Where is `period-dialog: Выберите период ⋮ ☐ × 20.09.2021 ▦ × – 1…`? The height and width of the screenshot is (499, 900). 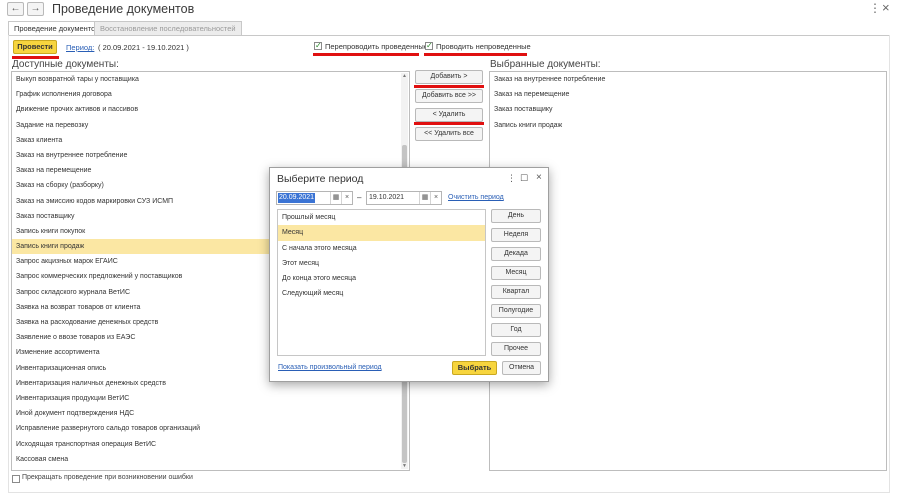 period-dialog: Выберите период ⋮ ☐ × 20.09.2021 ▦ × – 1… is located at coordinates (409, 274).